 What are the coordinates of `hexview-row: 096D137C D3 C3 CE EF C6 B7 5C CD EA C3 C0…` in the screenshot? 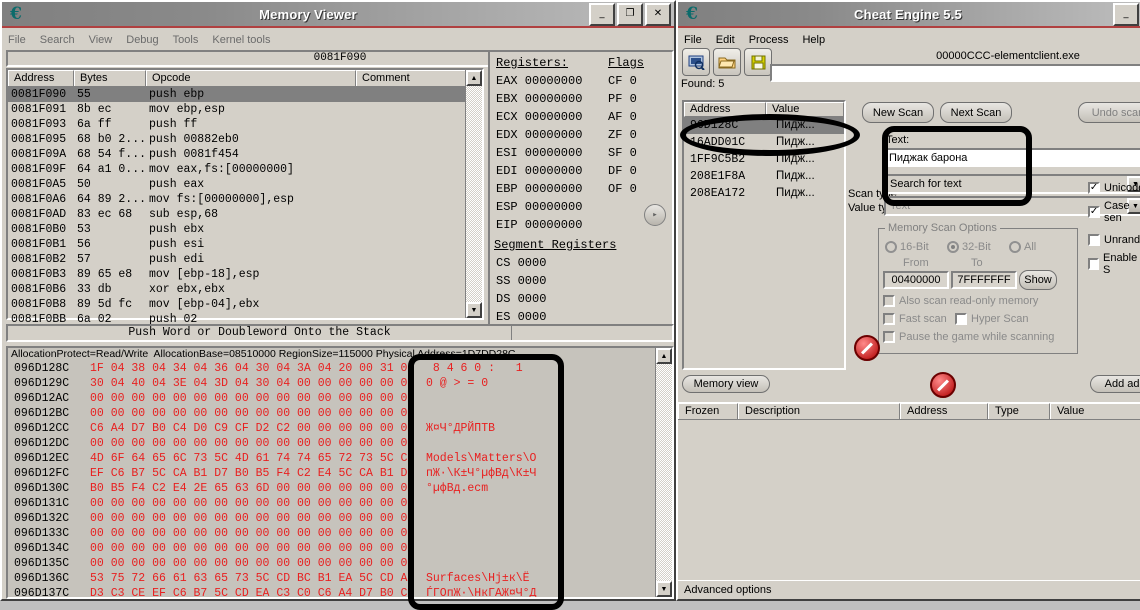 It's located at (340, 591).